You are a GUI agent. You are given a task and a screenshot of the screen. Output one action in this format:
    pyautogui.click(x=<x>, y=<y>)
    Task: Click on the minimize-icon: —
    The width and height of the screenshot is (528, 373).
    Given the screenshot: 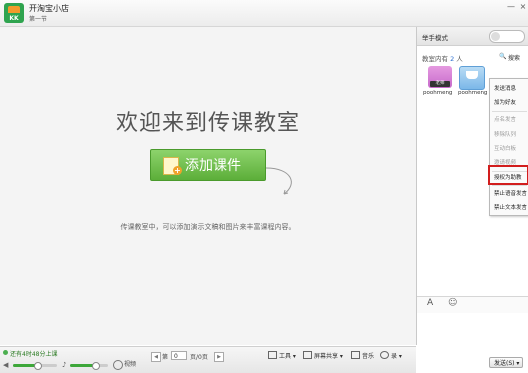 What is the action you would take?
    pyautogui.click(x=511, y=7)
    